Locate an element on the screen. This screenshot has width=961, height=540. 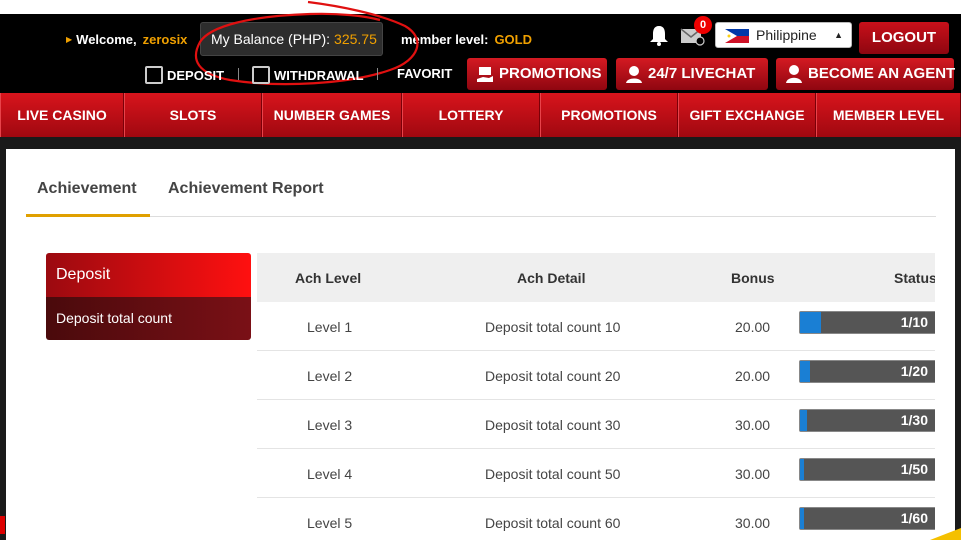
nav-item-gift-exchange: GIFT EXCHANGE is located at coordinates (747, 115).